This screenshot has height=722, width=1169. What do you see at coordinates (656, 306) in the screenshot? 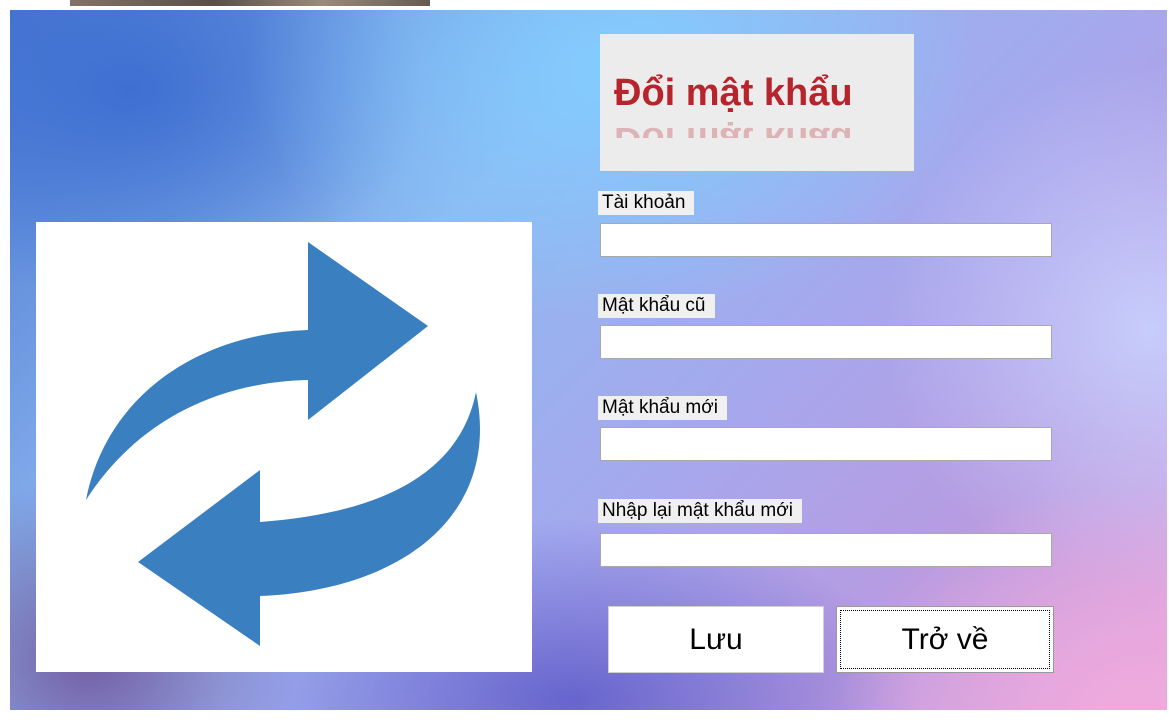
I see `old-password-label: Mật khẩu cũ` at bounding box center [656, 306].